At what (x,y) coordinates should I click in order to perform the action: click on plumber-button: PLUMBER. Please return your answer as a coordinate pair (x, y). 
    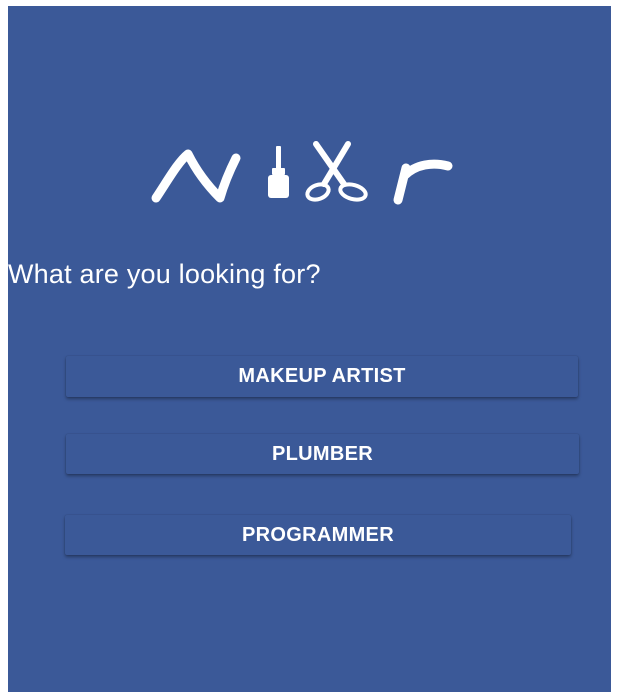
    Looking at the image, I should click on (322, 454).